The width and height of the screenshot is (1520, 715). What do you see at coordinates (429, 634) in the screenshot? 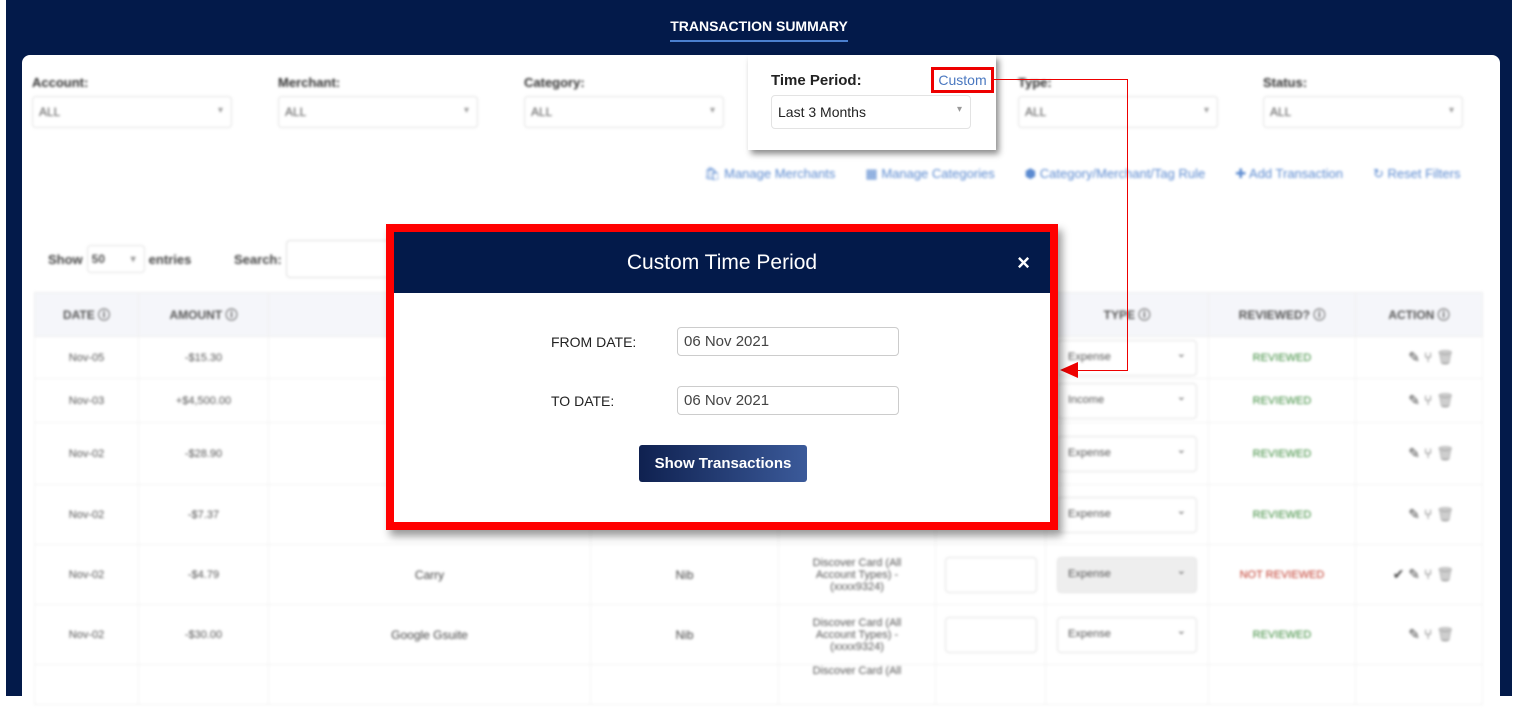
I see `cell-merchant: Google Gsuite` at bounding box center [429, 634].